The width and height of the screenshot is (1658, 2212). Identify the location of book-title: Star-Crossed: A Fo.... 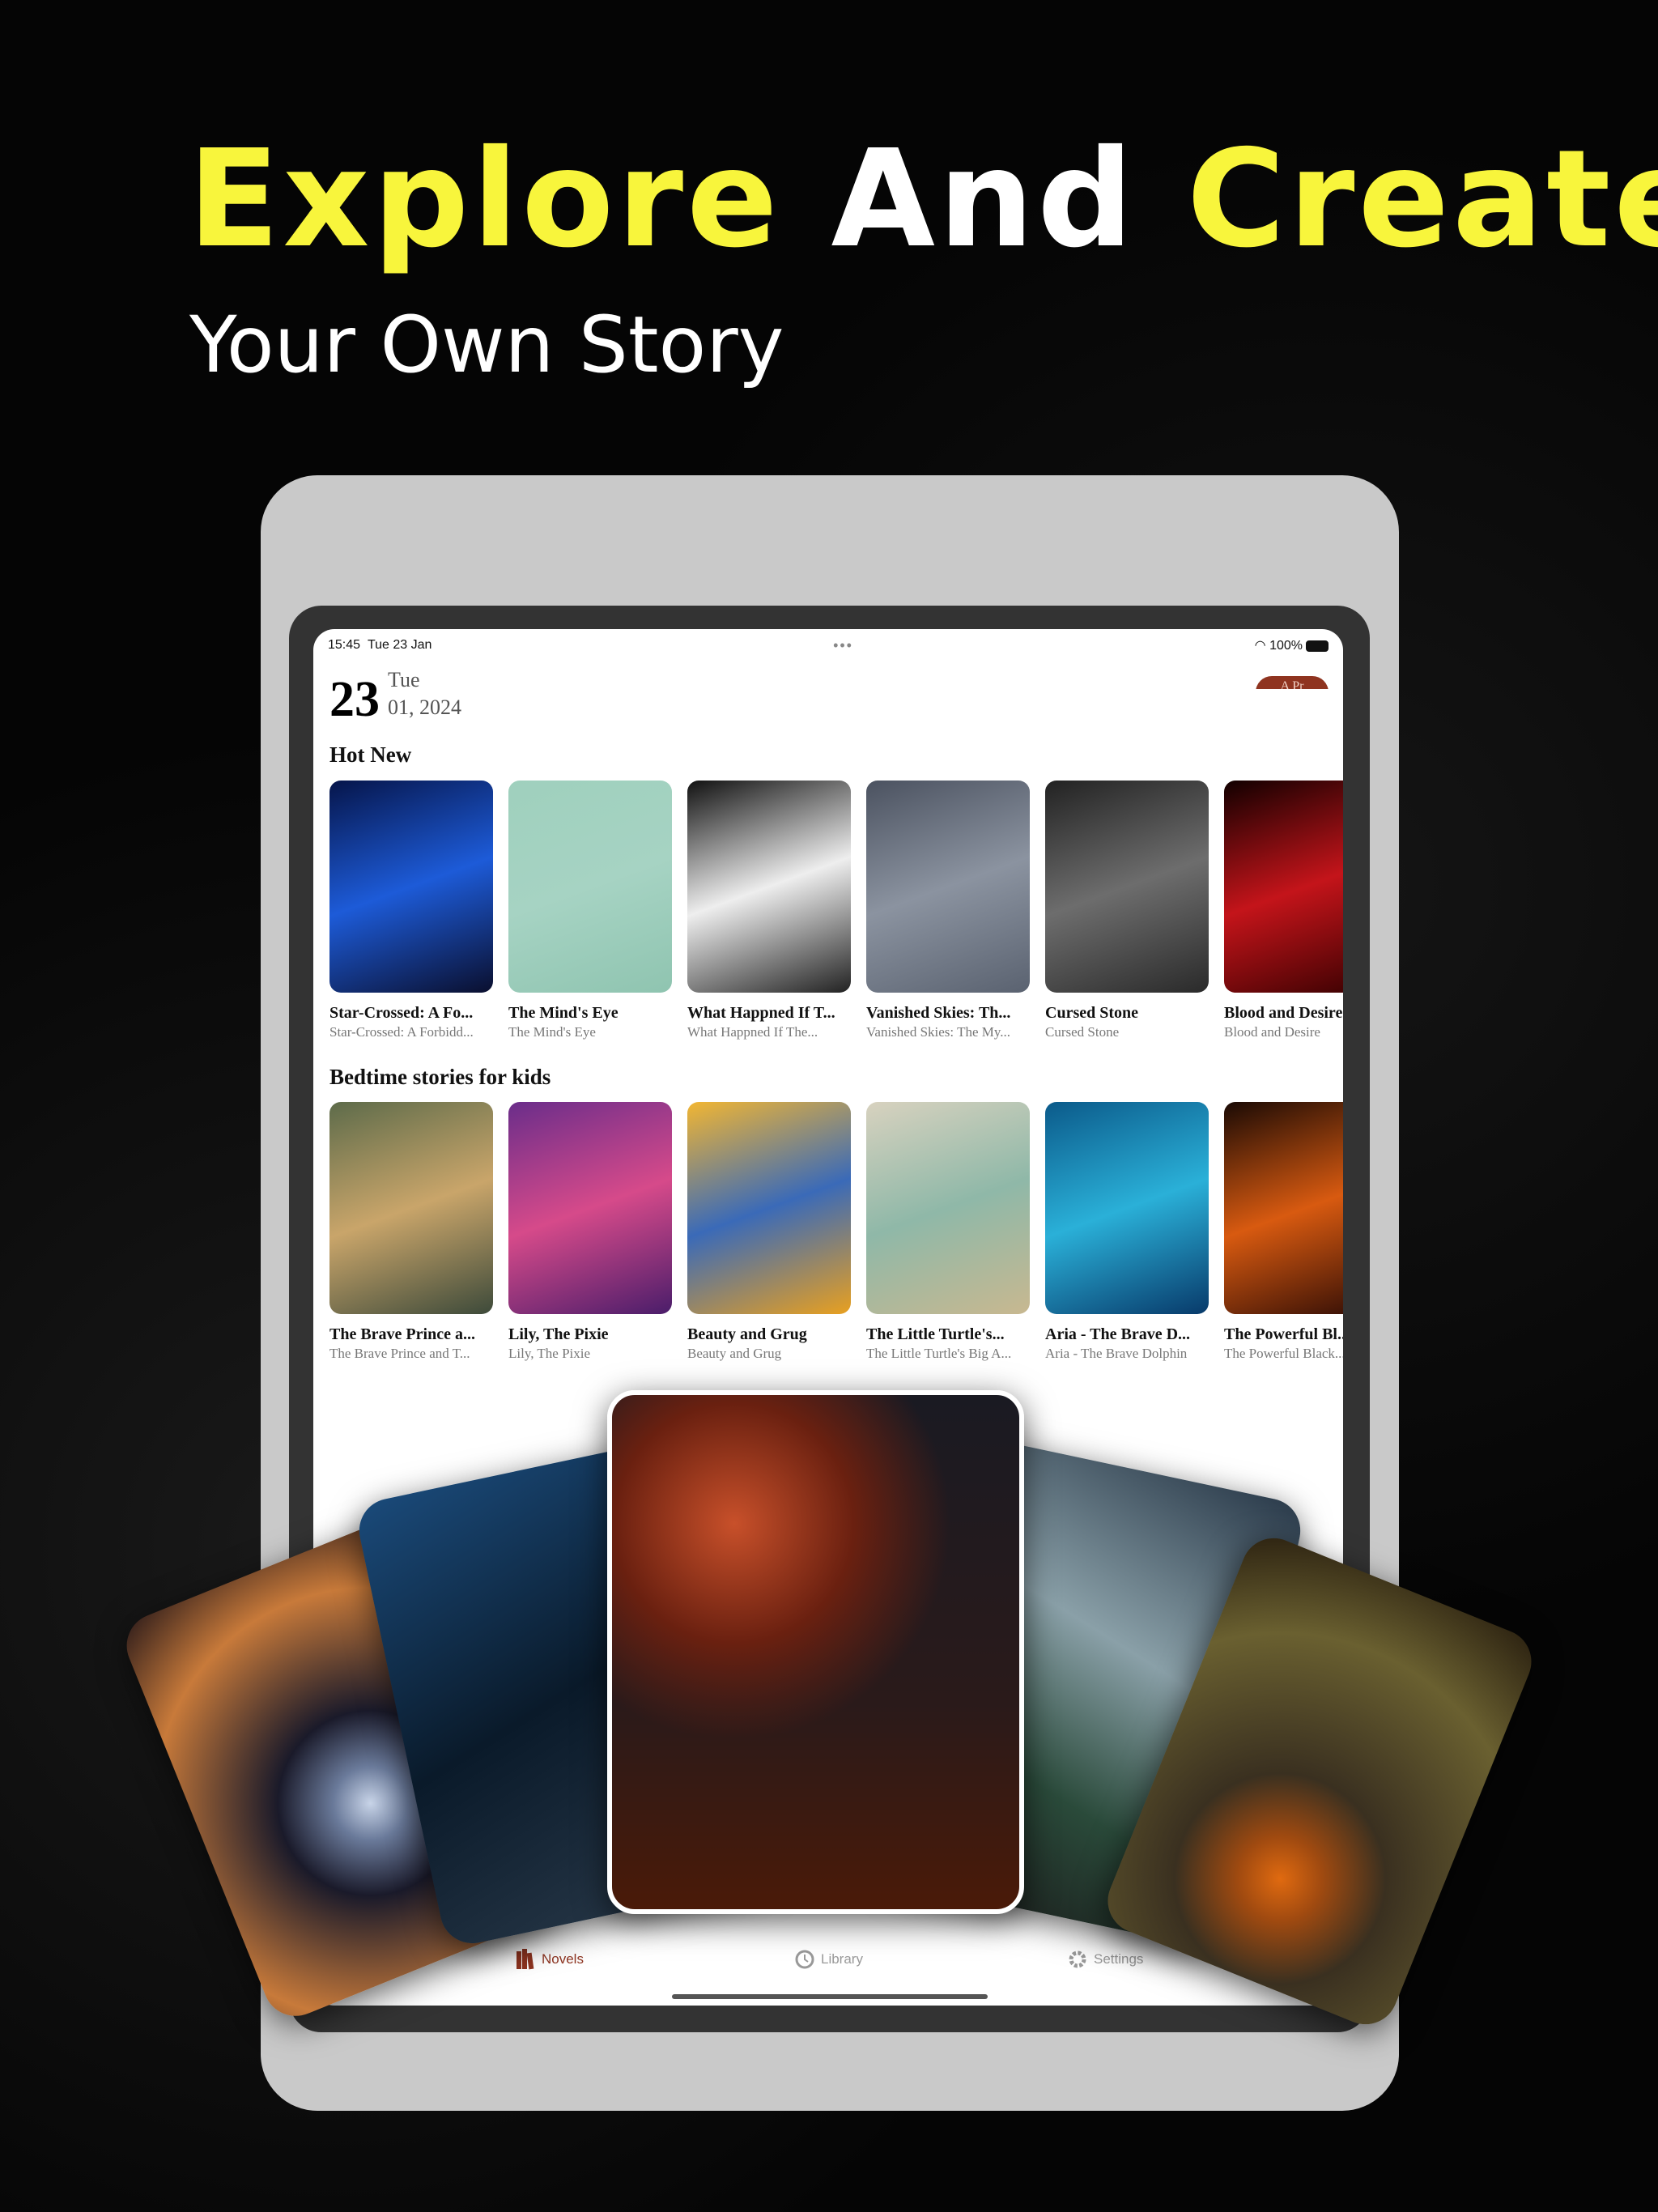
(401, 1013).